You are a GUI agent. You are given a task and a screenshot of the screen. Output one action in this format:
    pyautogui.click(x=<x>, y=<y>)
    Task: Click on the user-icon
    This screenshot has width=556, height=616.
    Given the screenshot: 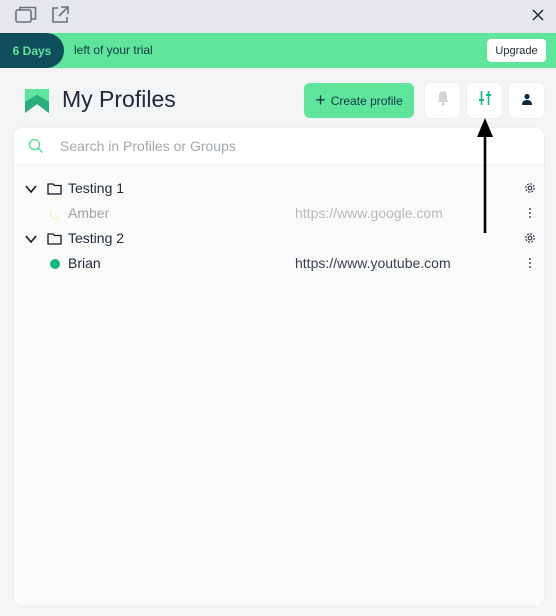 What is the action you would take?
    pyautogui.click(x=527, y=101)
    